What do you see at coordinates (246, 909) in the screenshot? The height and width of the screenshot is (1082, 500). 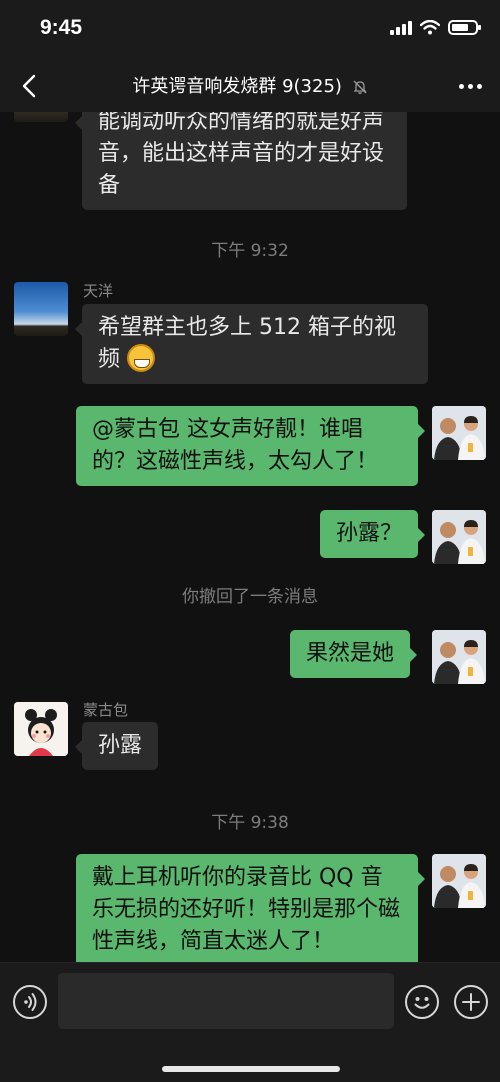 I see `message-text: 戴上耳机听你的录音比 QQ 音乐无损的还好听！特别是那个磁性声线，简直太迷人了！` at bounding box center [246, 909].